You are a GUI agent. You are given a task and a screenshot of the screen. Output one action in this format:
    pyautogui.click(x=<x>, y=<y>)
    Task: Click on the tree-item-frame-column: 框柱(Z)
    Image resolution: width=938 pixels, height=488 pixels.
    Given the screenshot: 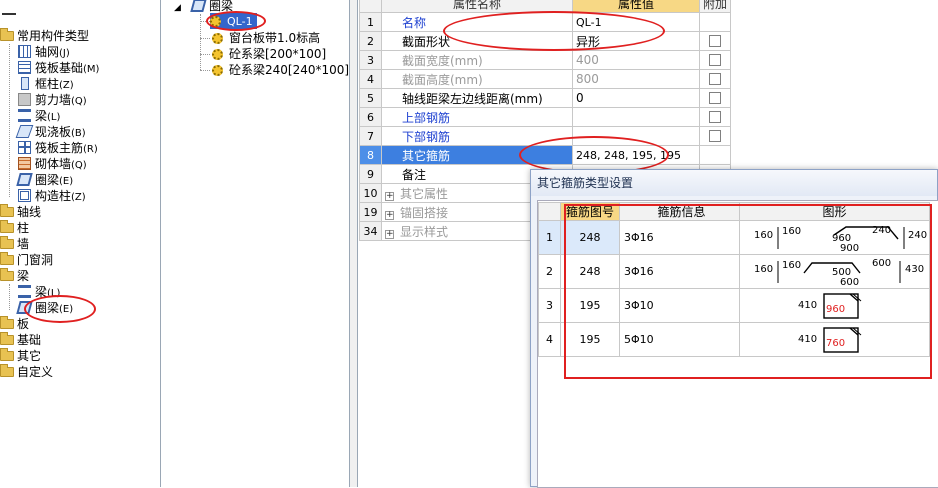 What is the action you would take?
    pyautogui.click(x=46, y=84)
    